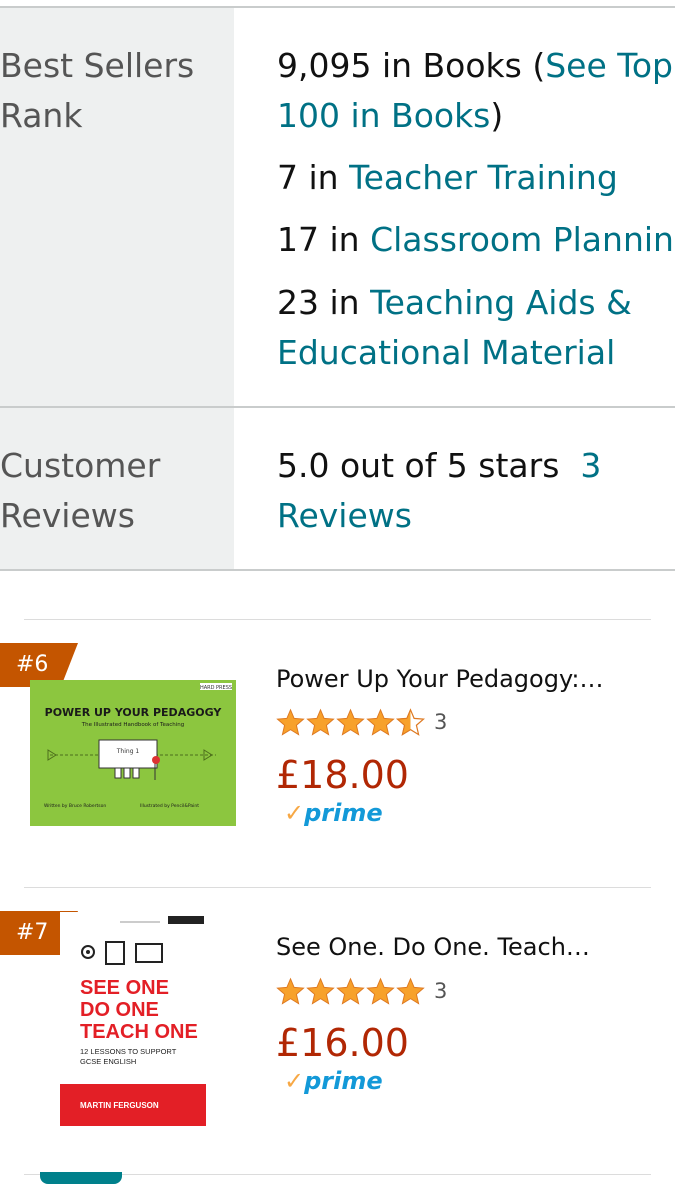 The image size is (675, 1200). I want to click on svg-text: HARD PRESS, so click(216, 688).